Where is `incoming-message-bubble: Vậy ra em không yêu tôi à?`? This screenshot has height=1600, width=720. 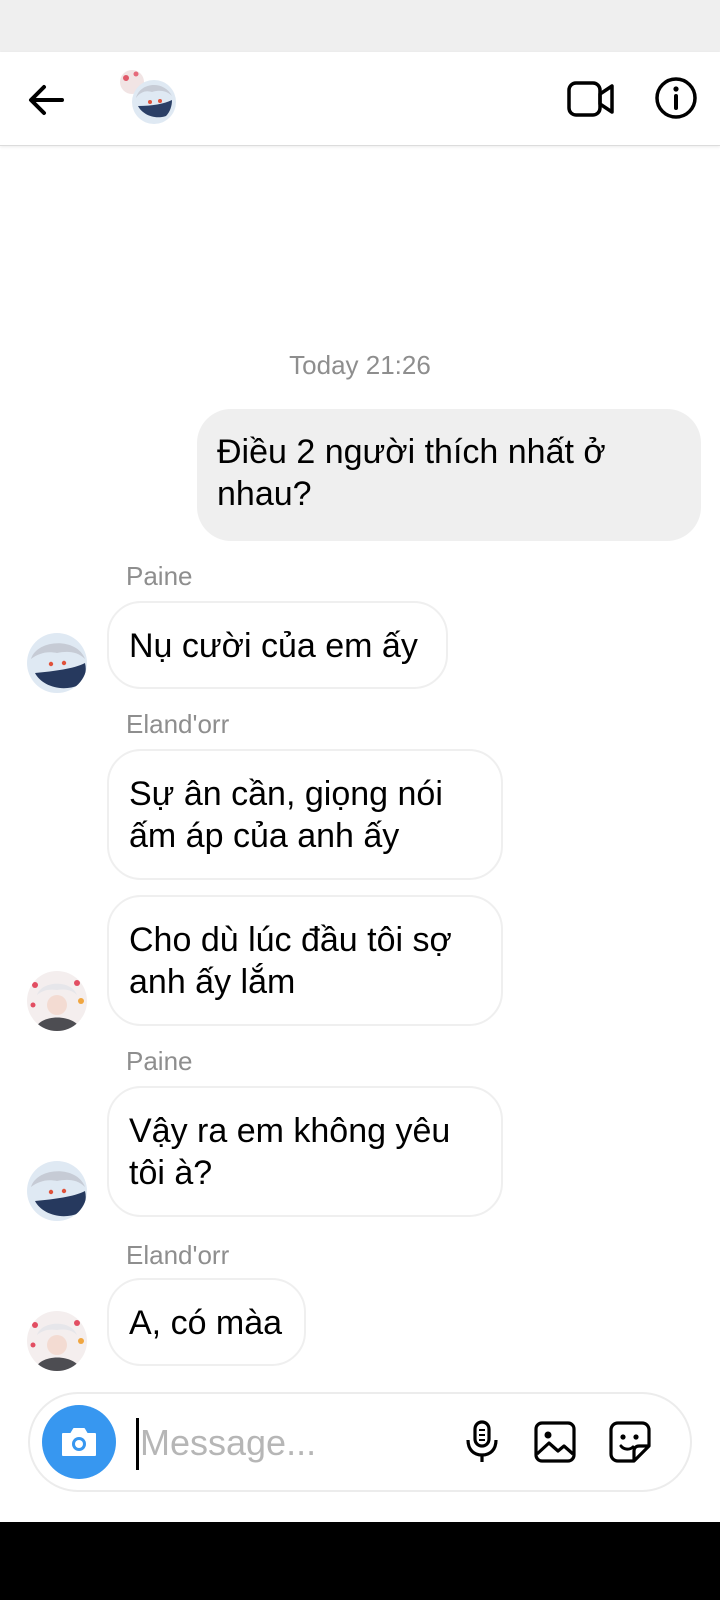 incoming-message-bubble: Vậy ra em không yêu tôi à? is located at coordinates (305, 1151).